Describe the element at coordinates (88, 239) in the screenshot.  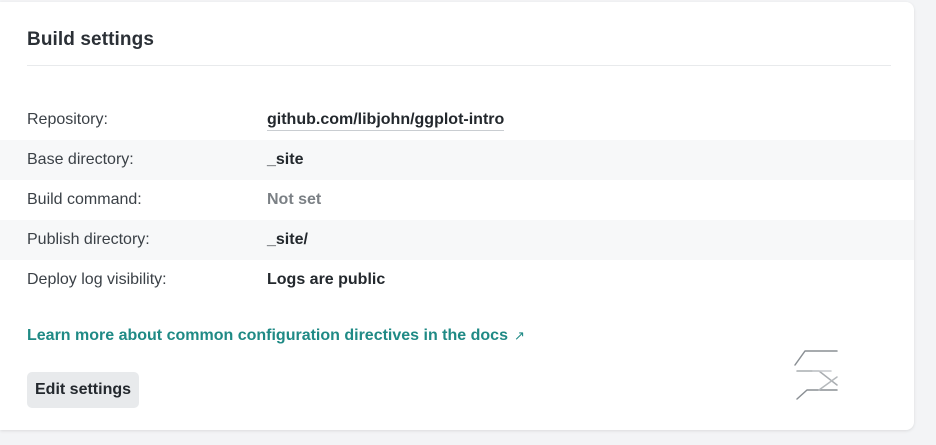
I see `row-label: Publish directory:` at that location.